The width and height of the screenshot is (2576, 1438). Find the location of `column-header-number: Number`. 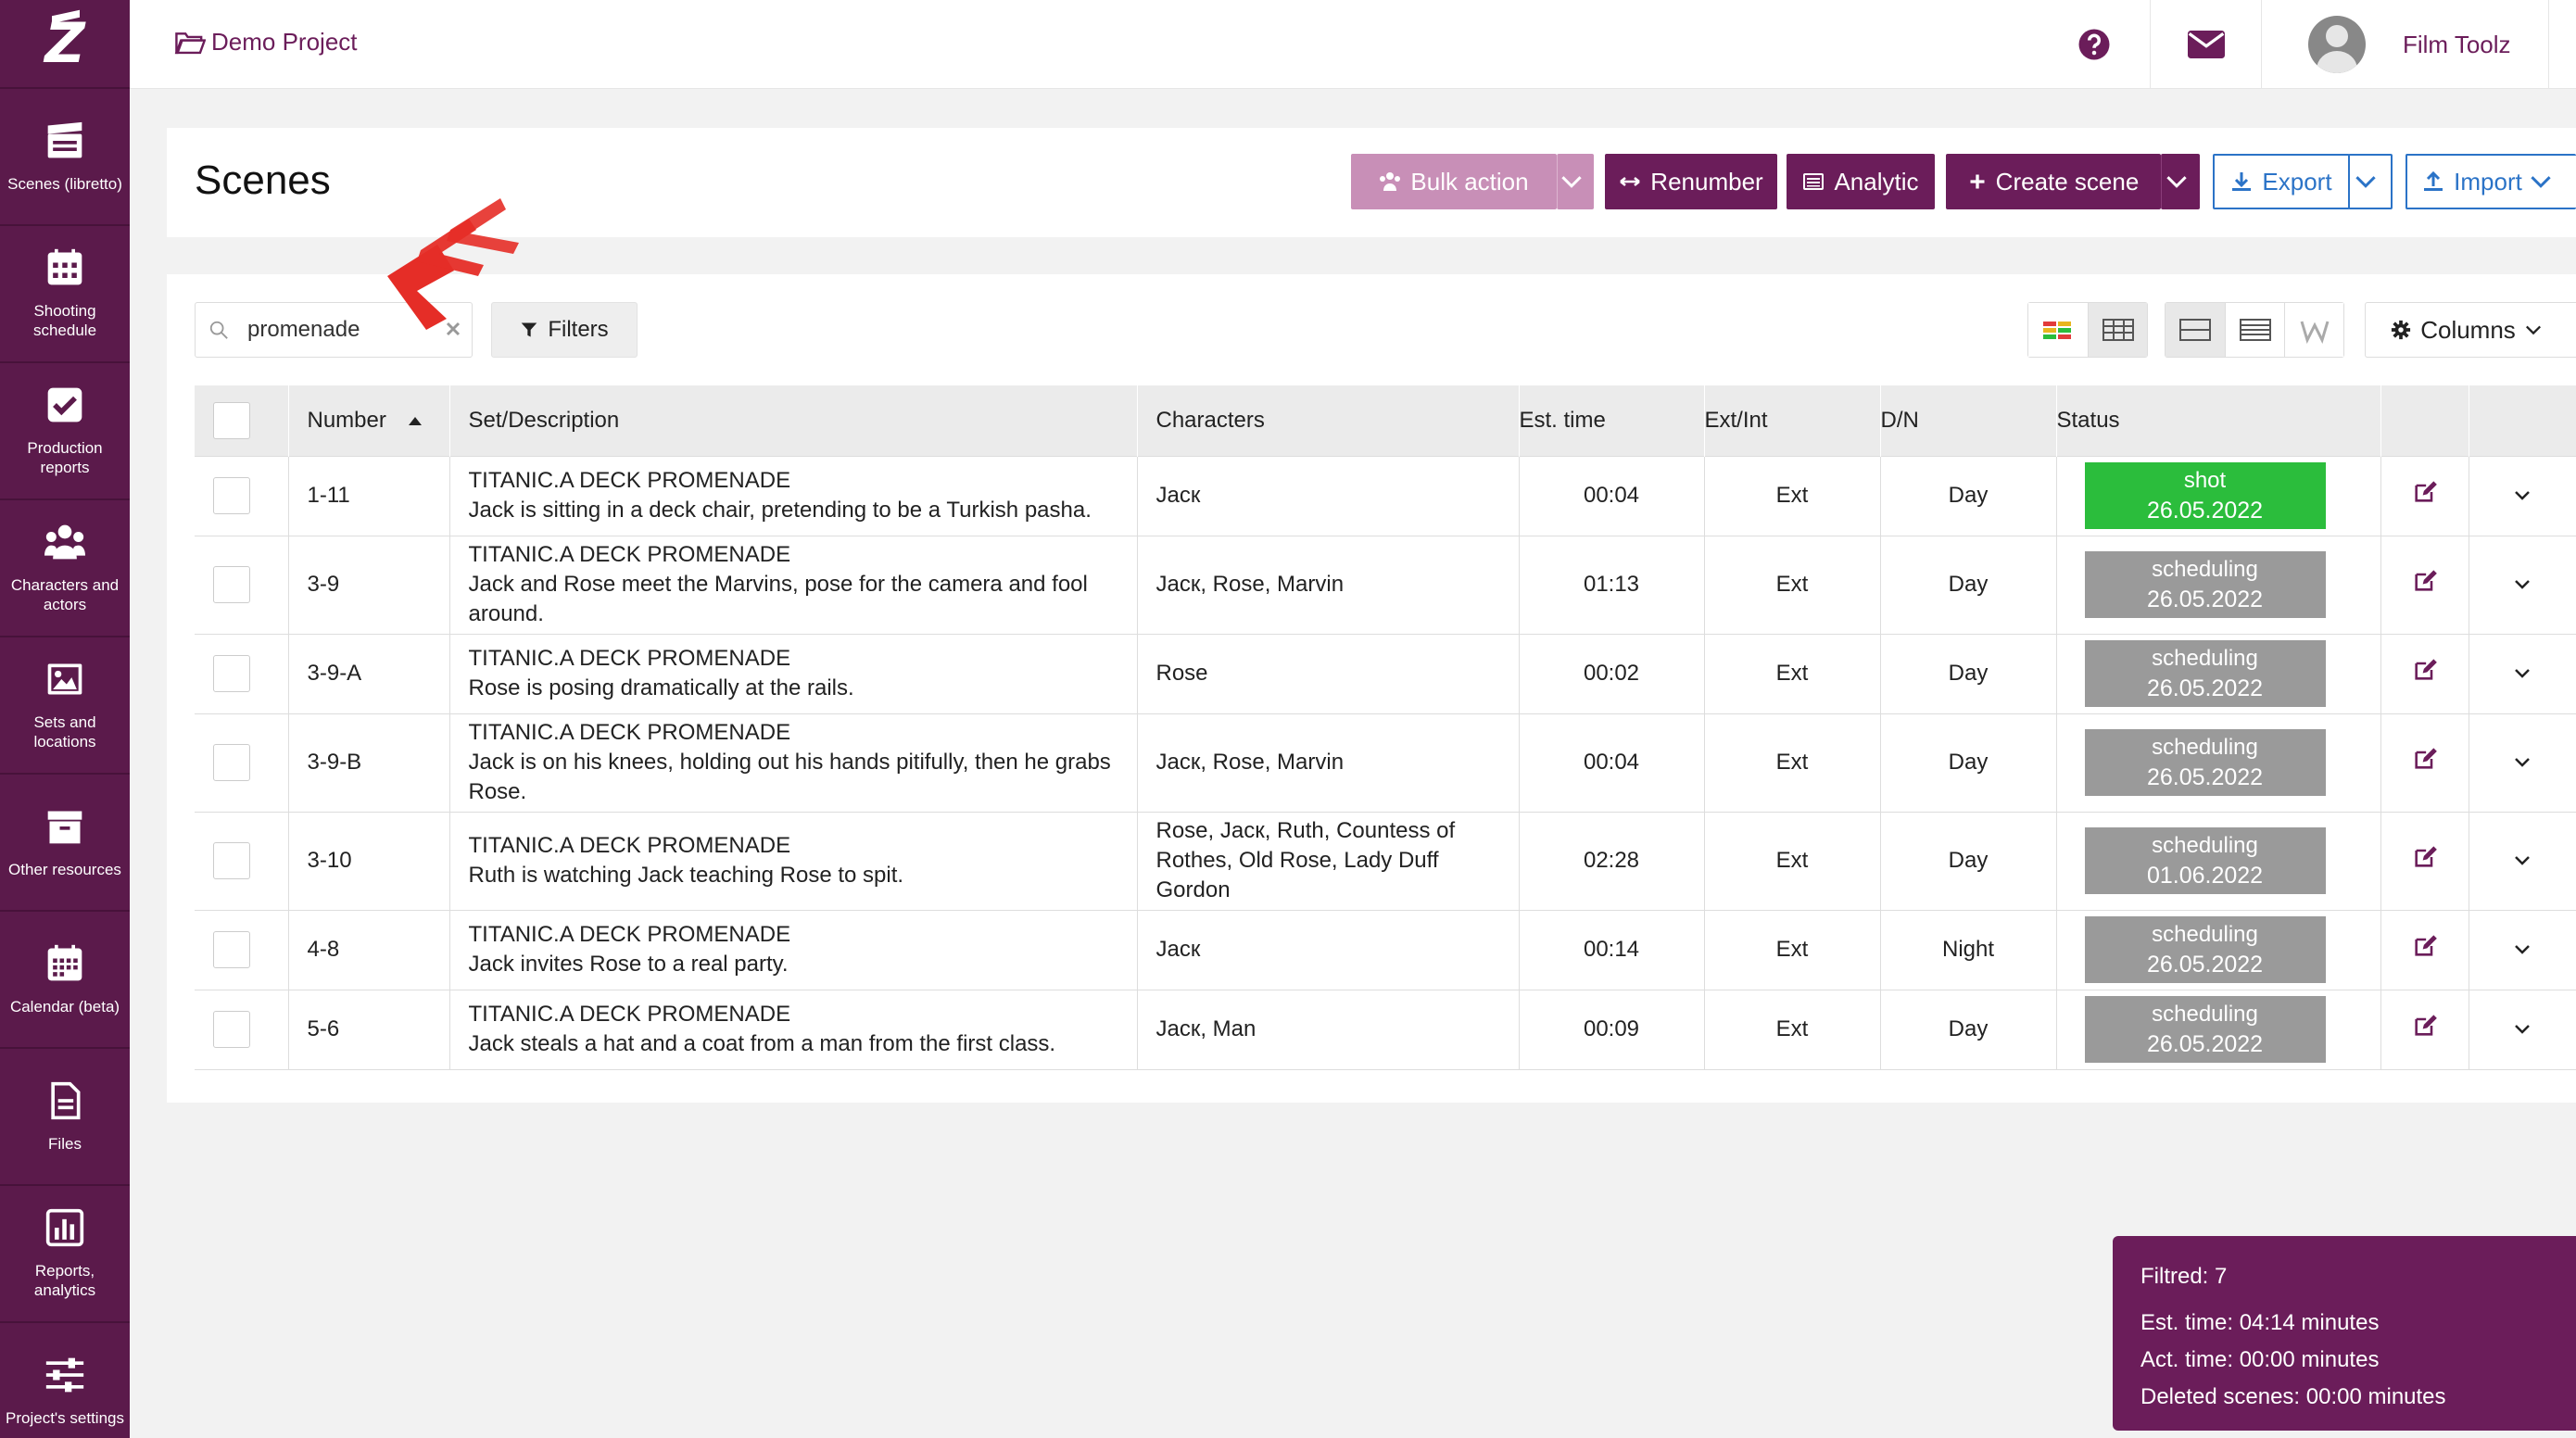

column-header-number: Number is located at coordinates (369, 420).